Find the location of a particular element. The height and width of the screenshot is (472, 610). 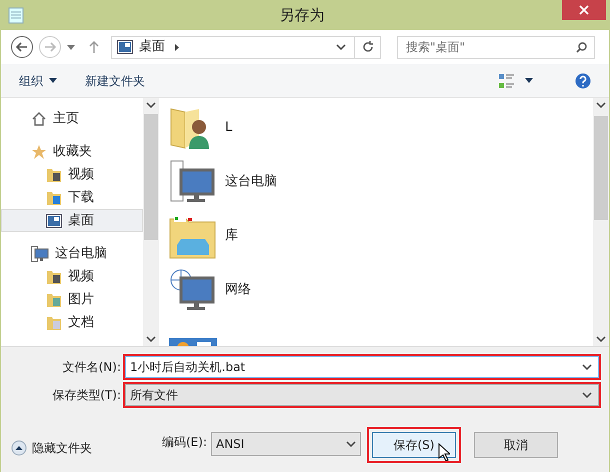

file-type-dropdown: 所有文件 is located at coordinates (362, 395).